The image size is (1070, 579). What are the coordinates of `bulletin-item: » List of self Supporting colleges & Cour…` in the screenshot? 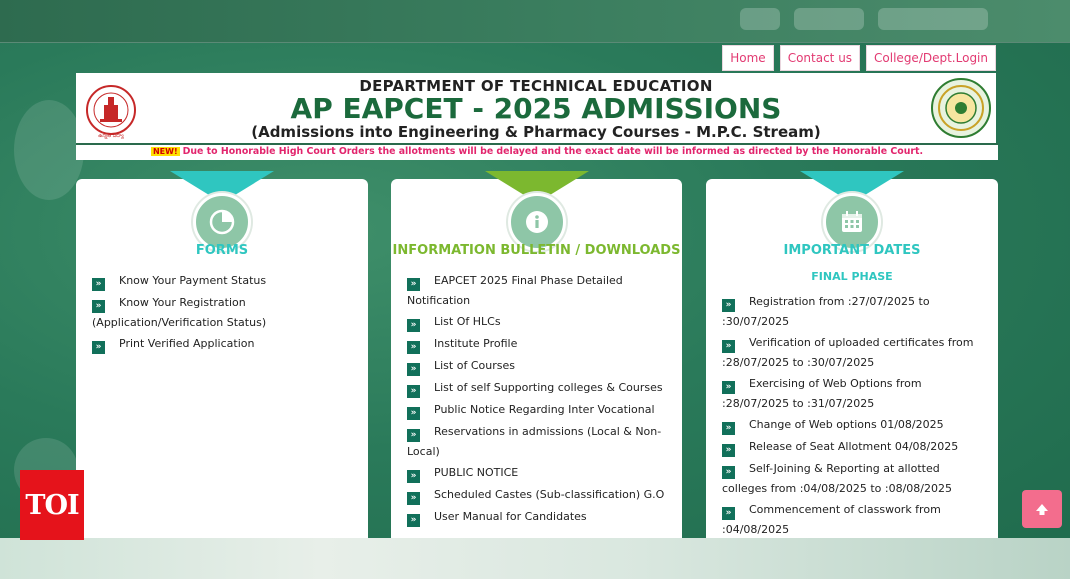 It's located at (538, 388).